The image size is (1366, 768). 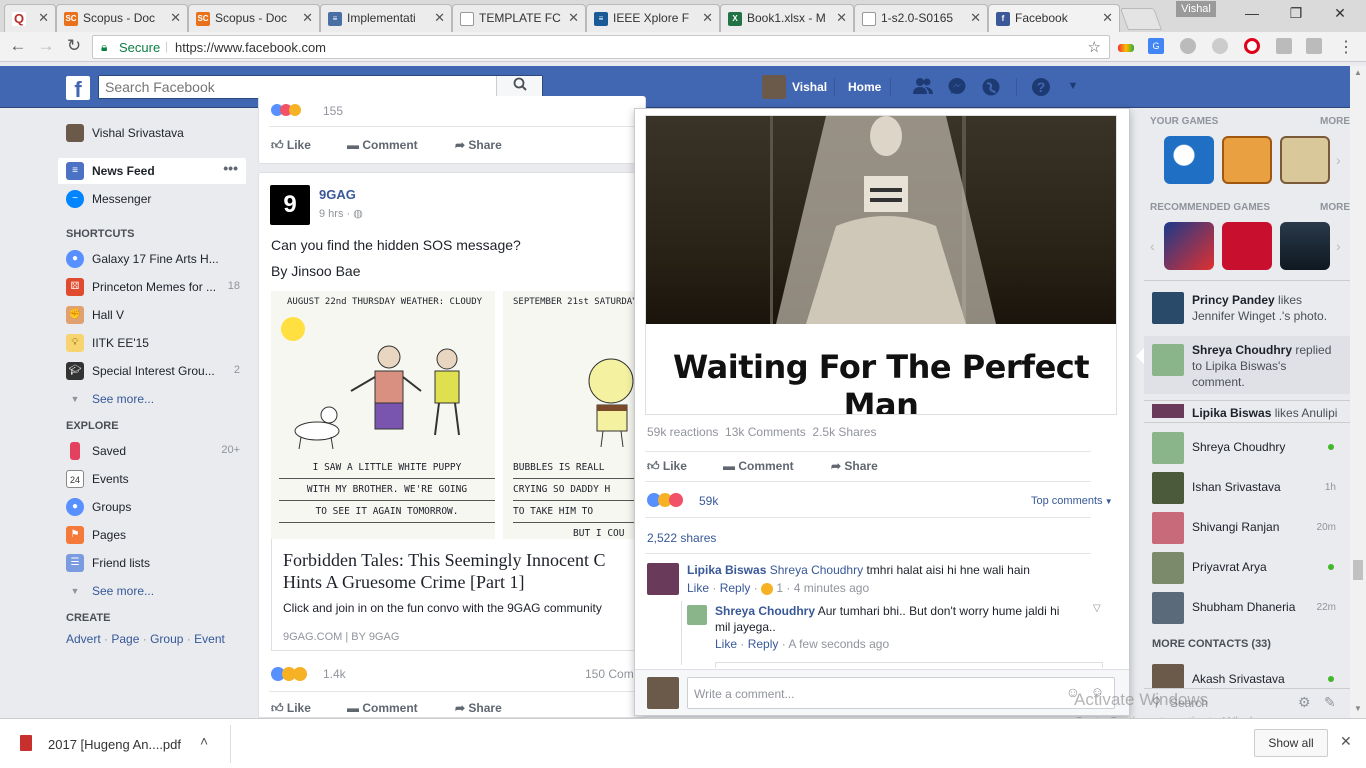 What do you see at coordinates (152, 171) in the screenshot?
I see `sidebar-item-news-feed: ≡ News Feed •••` at bounding box center [152, 171].